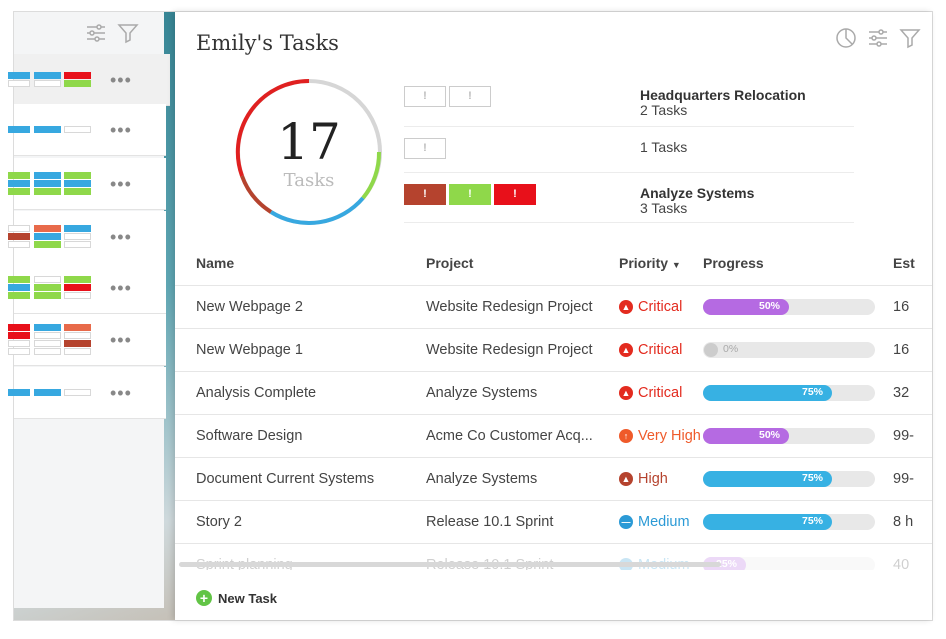  What do you see at coordinates (629, 99) in the screenshot?
I see `summary-row: ! ! Headquarters Relocation 2 Tasks` at bounding box center [629, 99].